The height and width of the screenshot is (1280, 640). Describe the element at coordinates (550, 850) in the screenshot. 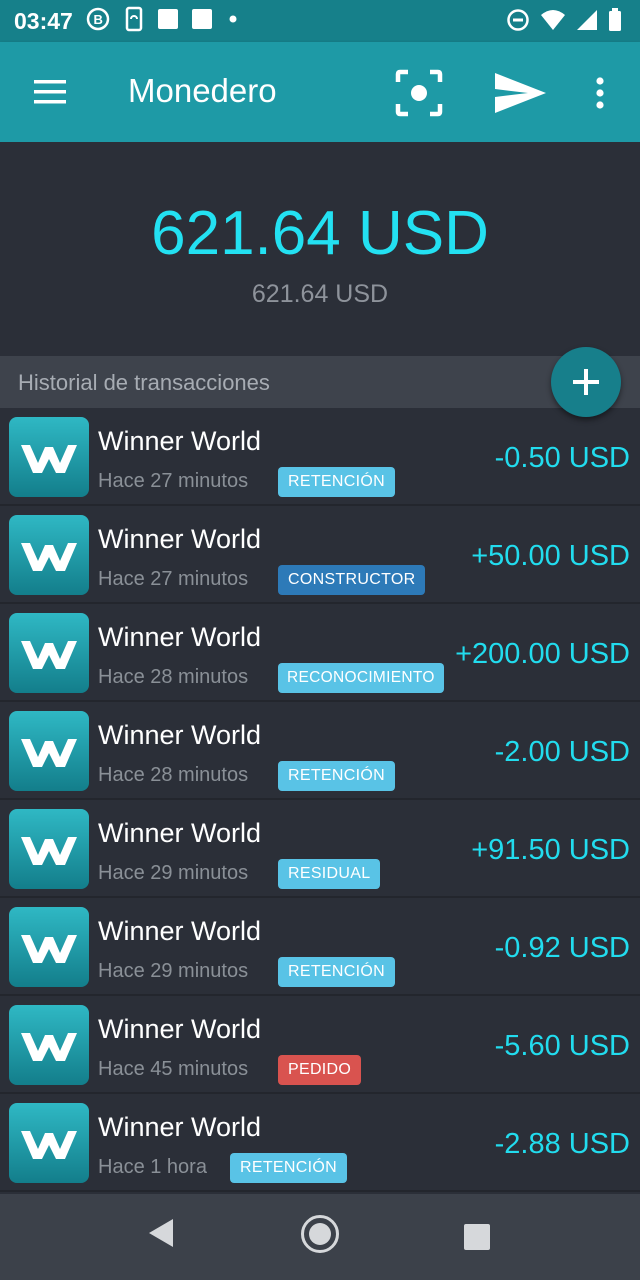

I see `transaction-amount: +91.50 USD` at that location.